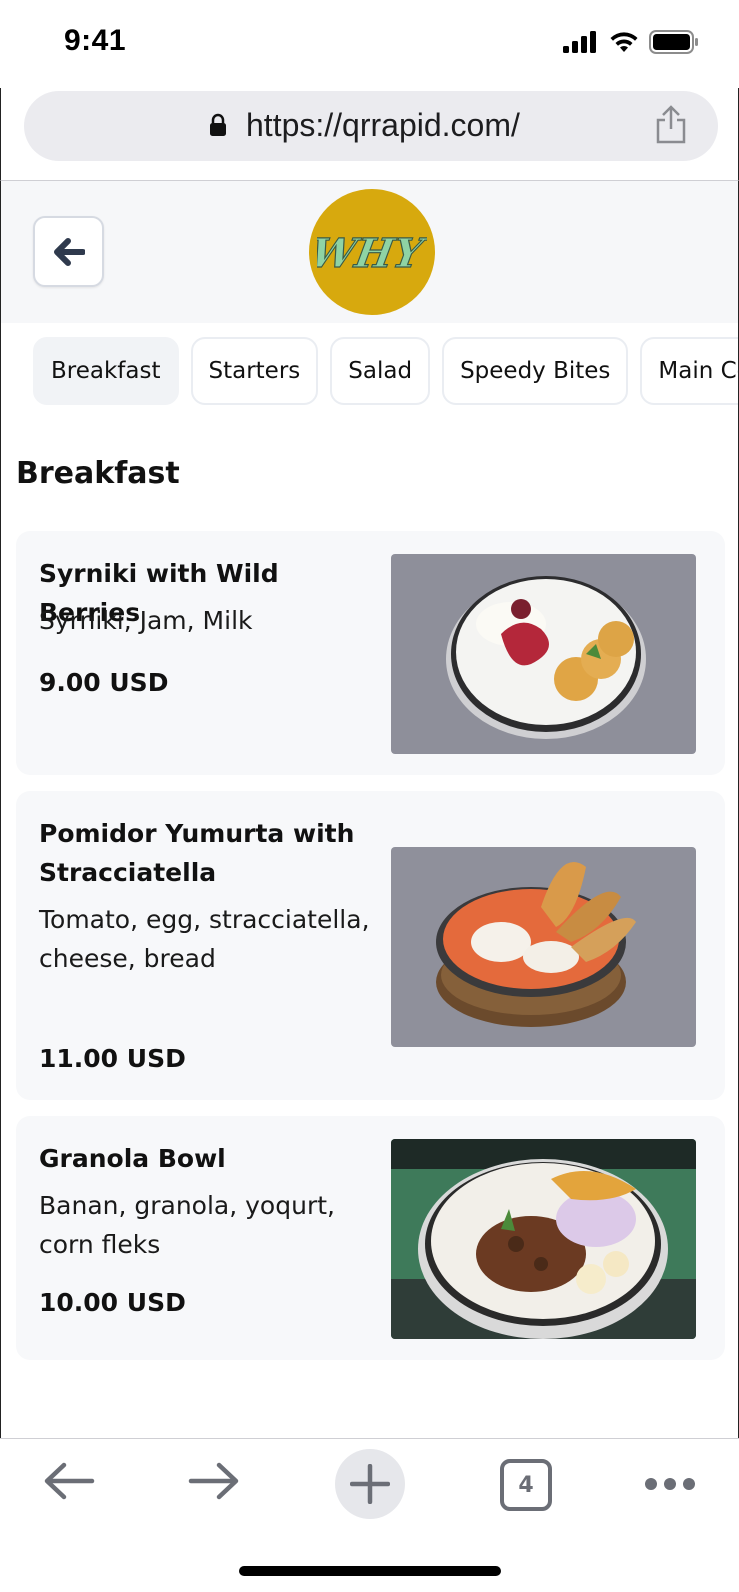 The image size is (739, 1592). Describe the element at coordinates (218, 124) in the screenshot. I see `lock-icon` at that location.